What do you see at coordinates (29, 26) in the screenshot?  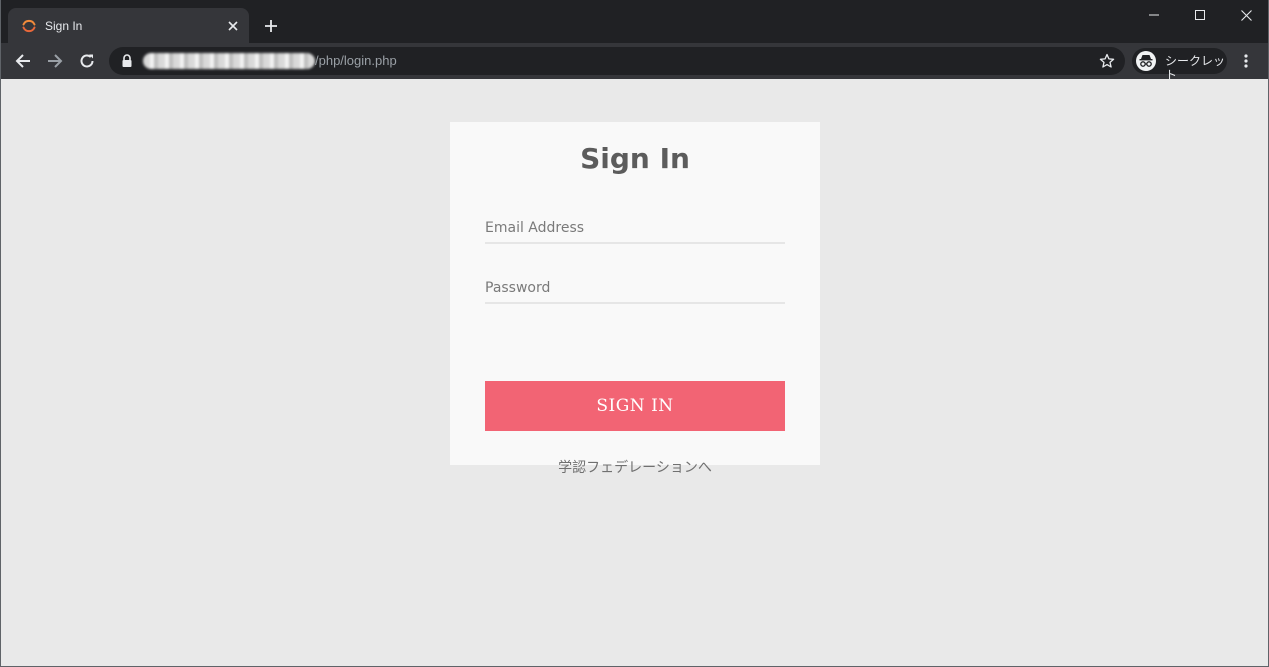 I see `app-favicon-icon` at bounding box center [29, 26].